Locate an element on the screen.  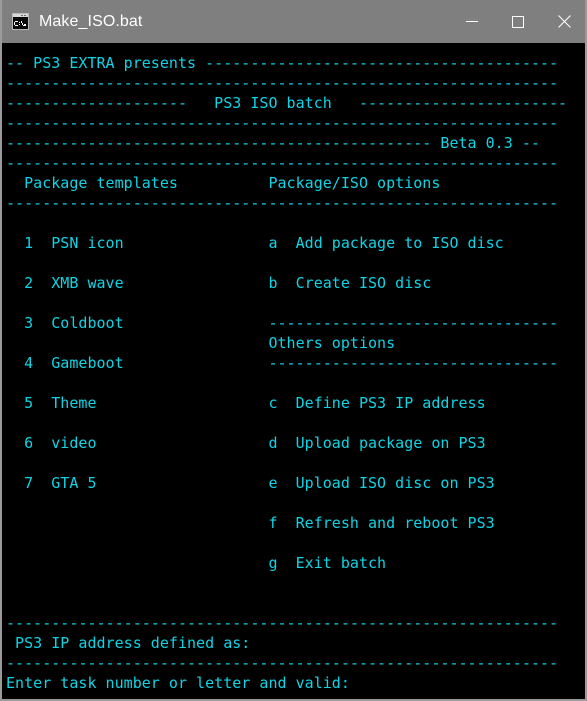
console-line: f Refresh and reboot PS3 is located at coordinates (250, 523).